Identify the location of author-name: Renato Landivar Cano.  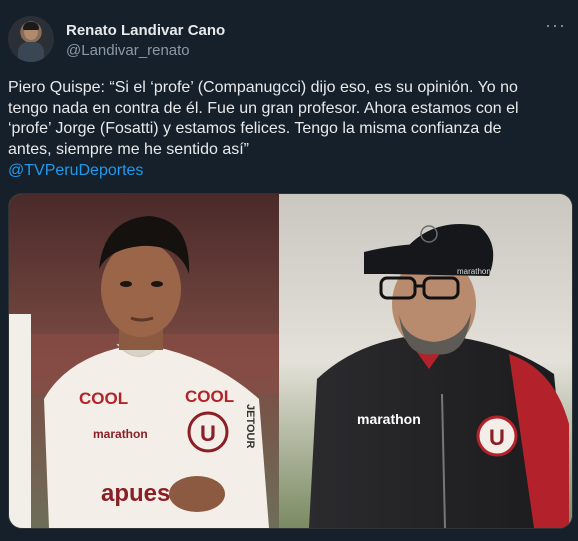
(145, 30).